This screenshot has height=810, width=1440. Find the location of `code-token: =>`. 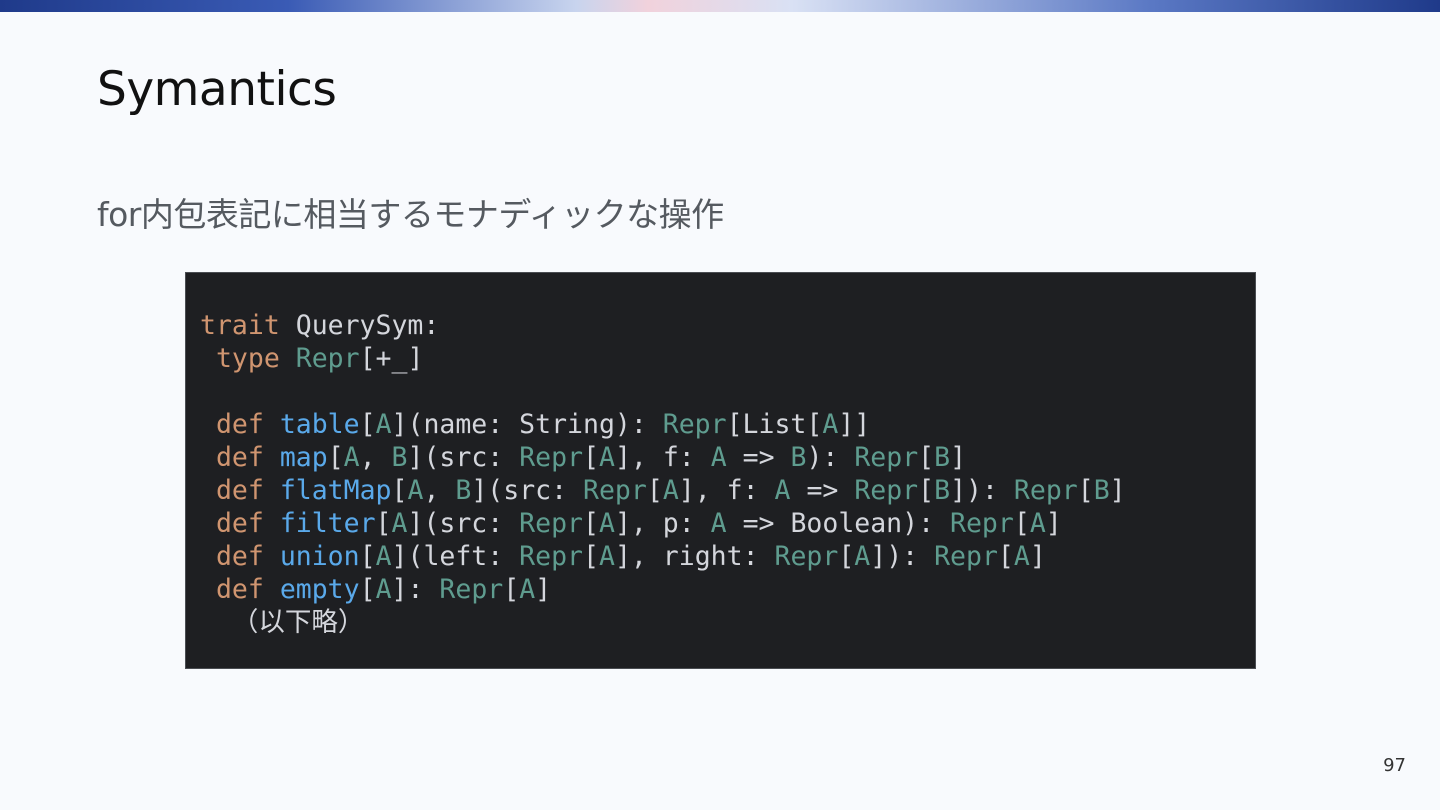

code-token: => is located at coordinates (758, 457).